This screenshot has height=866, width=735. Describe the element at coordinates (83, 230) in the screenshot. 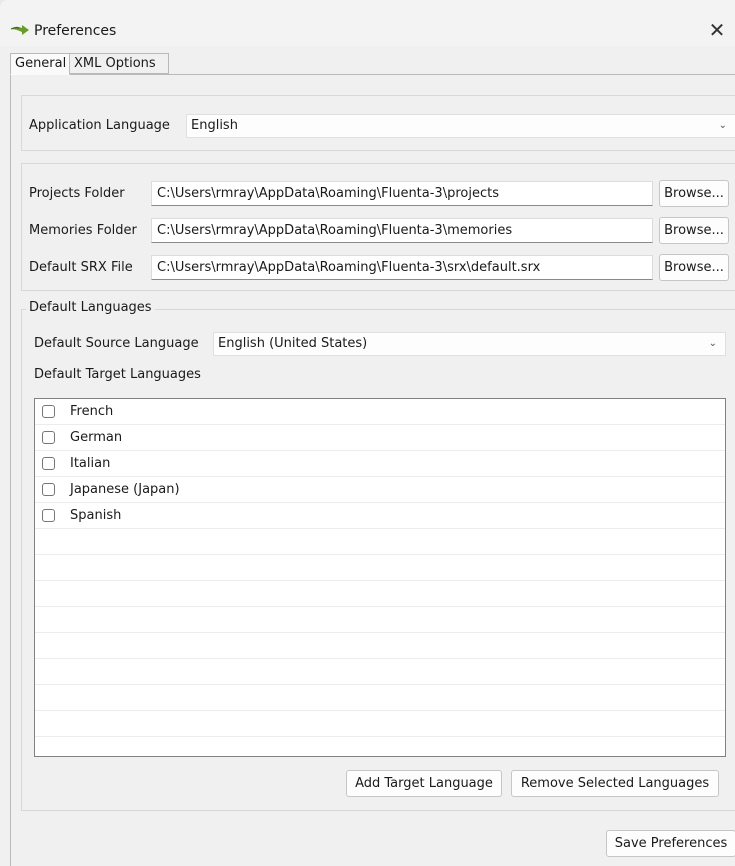

I see `memories-folder-label: Memories Folder` at that location.